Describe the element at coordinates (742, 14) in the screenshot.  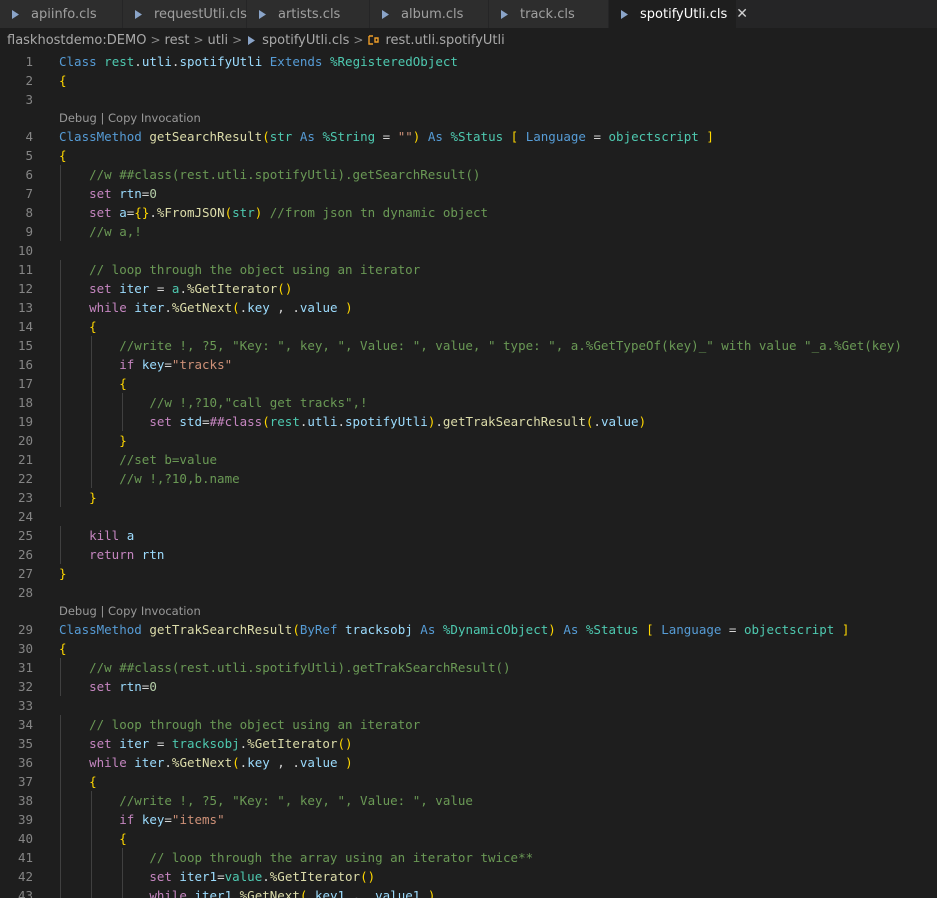
I see `close-icon: ✕` at that location.